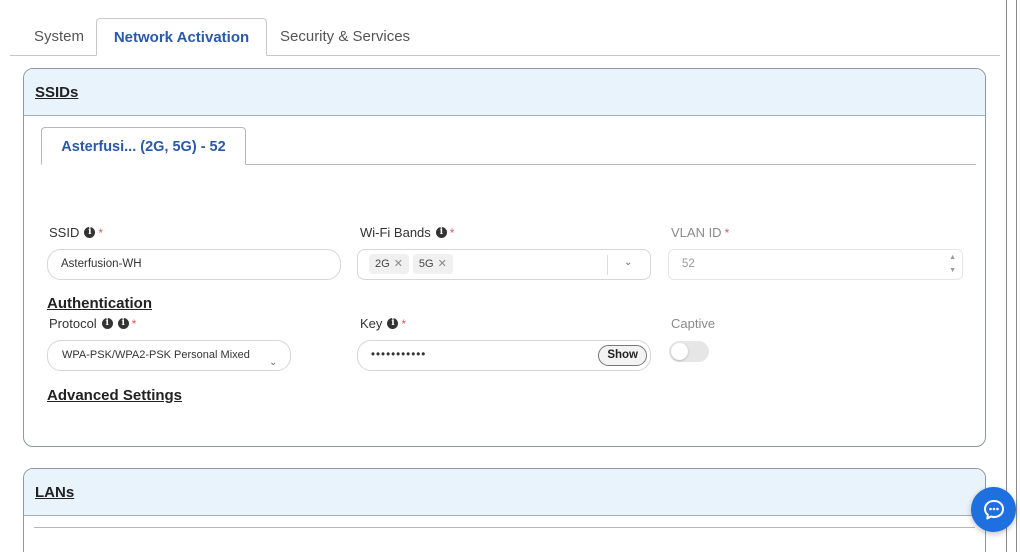 Image resolution: width=1020 pixels, height=552 pixels. What do you see at coordinates (143, 146) in the screenshot?
I see `ssid-subtab-active: Asterfusi... (2G, 5G) - 52` at bounding box center [143, 146].